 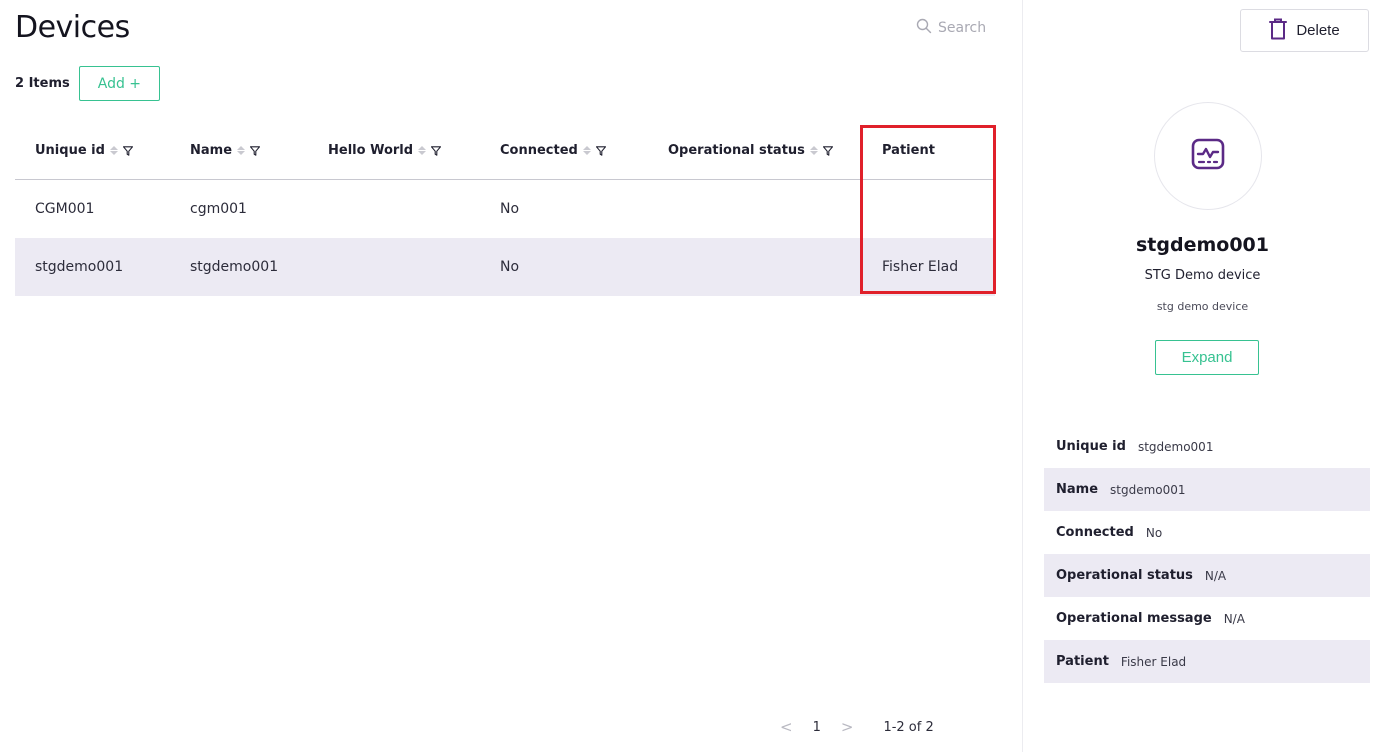 I want to click on pagination-range: 1-2 of 2, so click(x=908, y=727).